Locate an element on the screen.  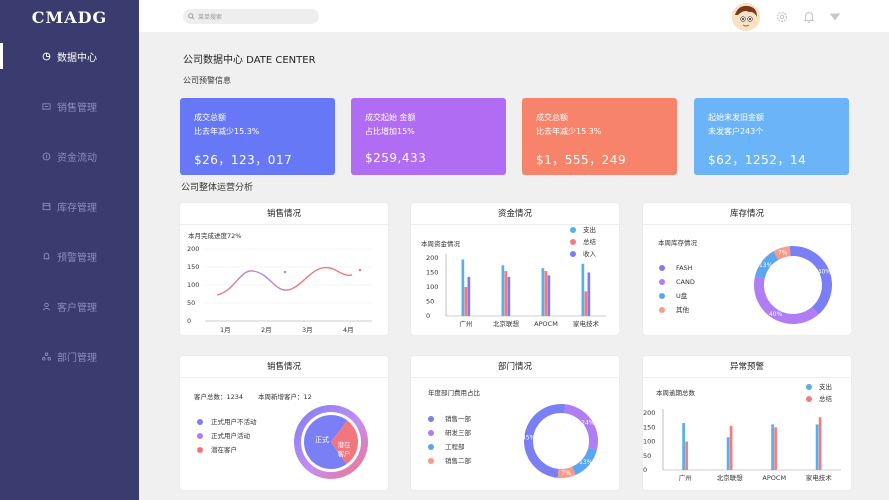
logo: CMADG is located at coordinates (69, 18).